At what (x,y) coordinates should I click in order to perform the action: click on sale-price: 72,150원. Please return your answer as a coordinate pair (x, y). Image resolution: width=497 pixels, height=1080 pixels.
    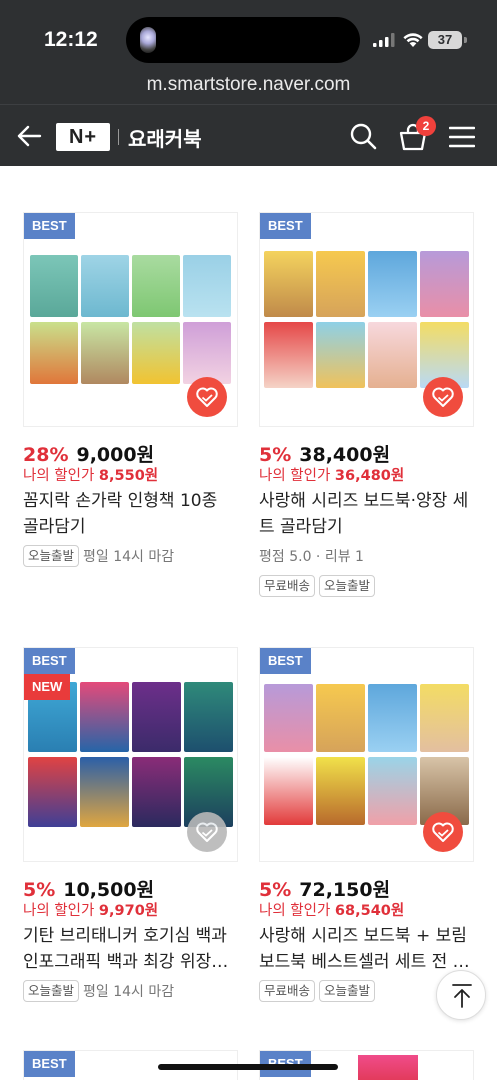
    Looking at the image, I should click on (345, 890).